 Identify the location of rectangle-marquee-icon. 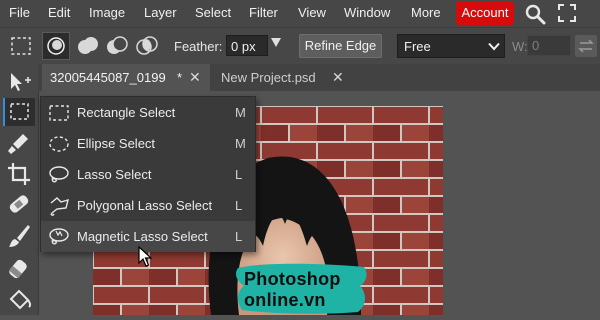
(19, 111).